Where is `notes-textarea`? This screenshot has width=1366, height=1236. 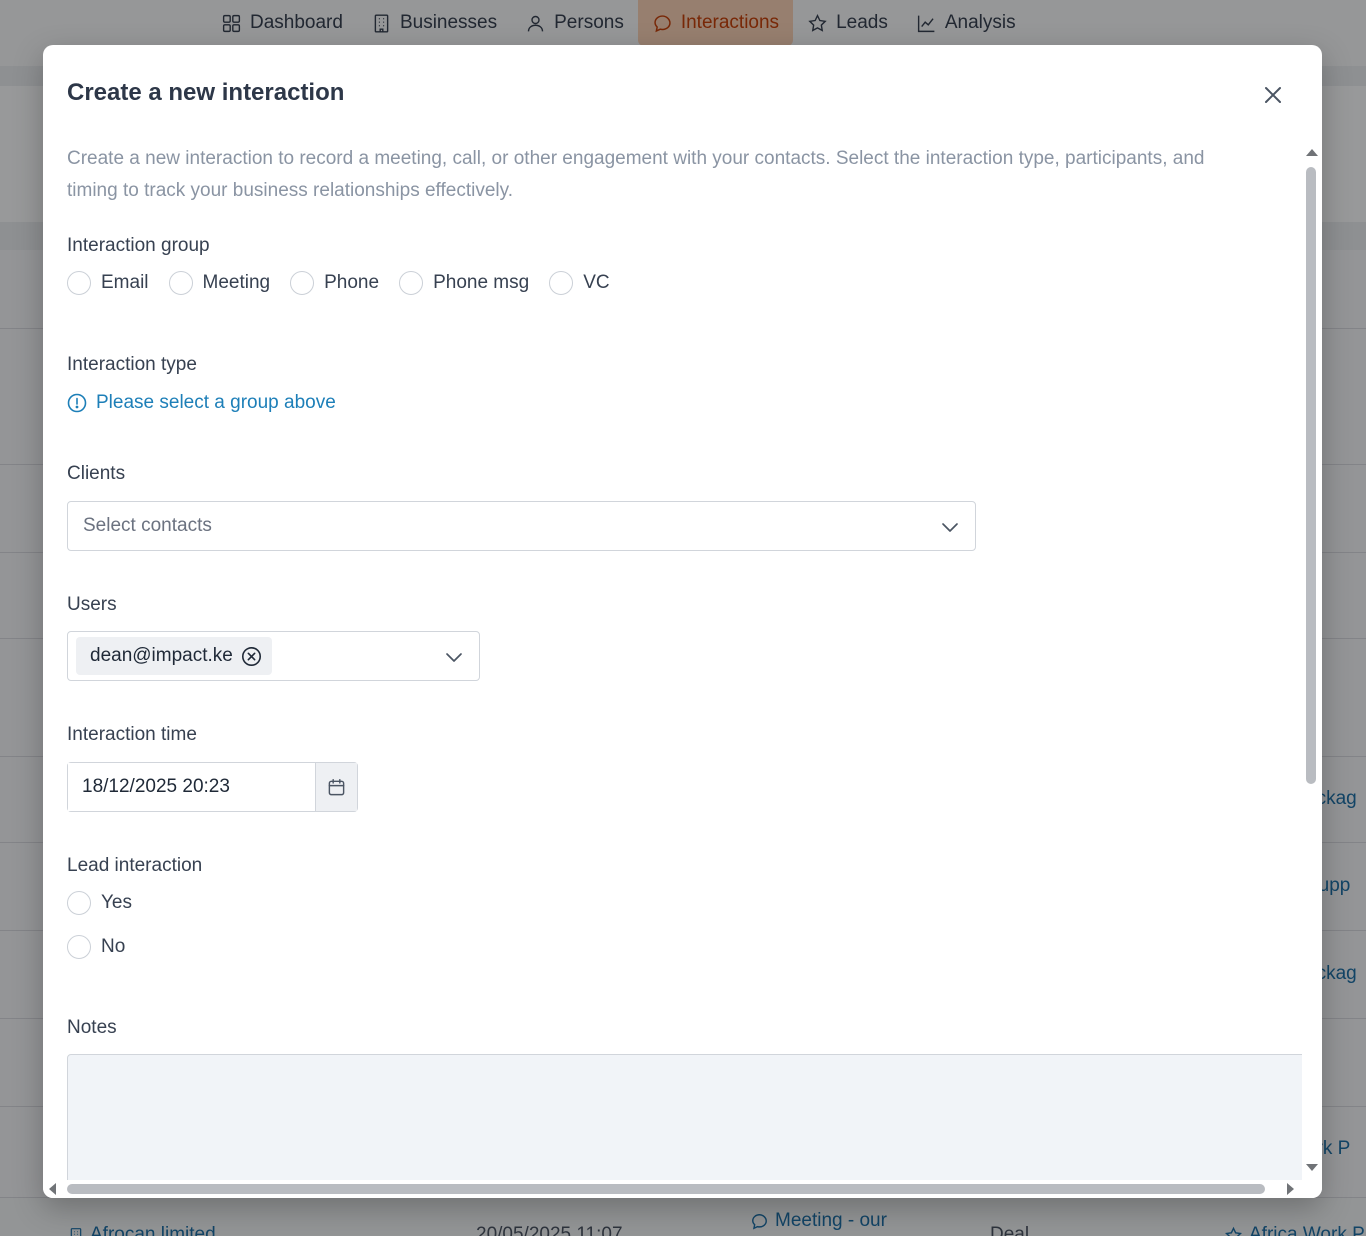
notes-textarea is located at coordinates (684, 1117).